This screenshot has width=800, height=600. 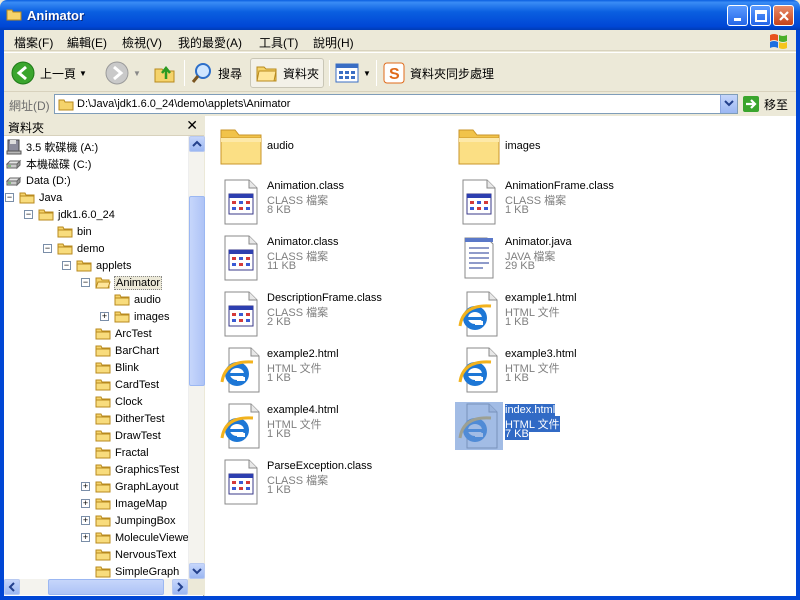 What do you see at coordinates (104, 265) in the screenshot?
I see `tree-item: applets` at bounding box center [104, 265].